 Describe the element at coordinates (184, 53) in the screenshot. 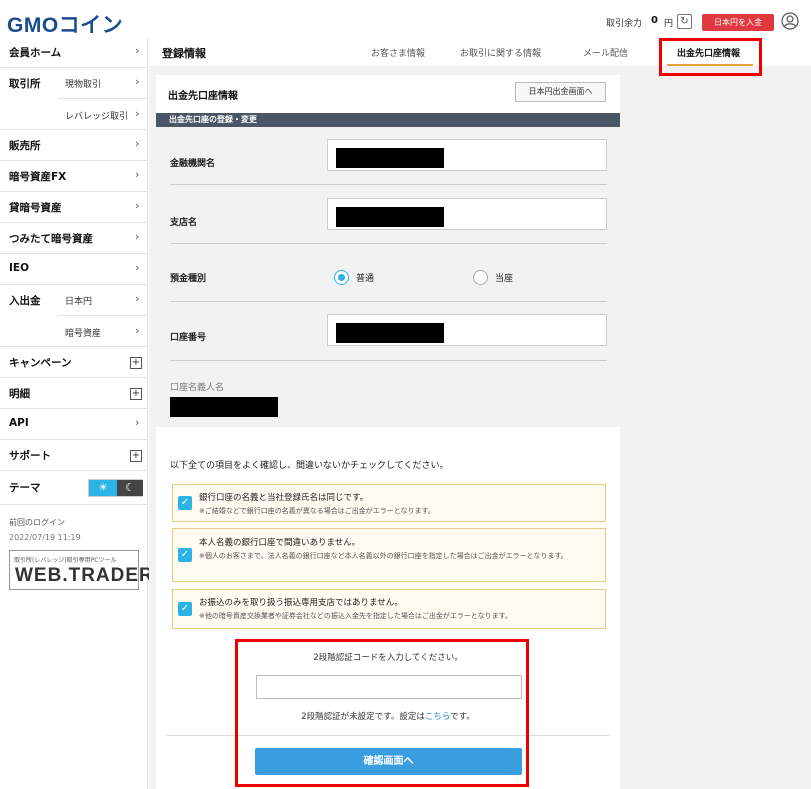

I see `page-title: 登録情報` at that location.